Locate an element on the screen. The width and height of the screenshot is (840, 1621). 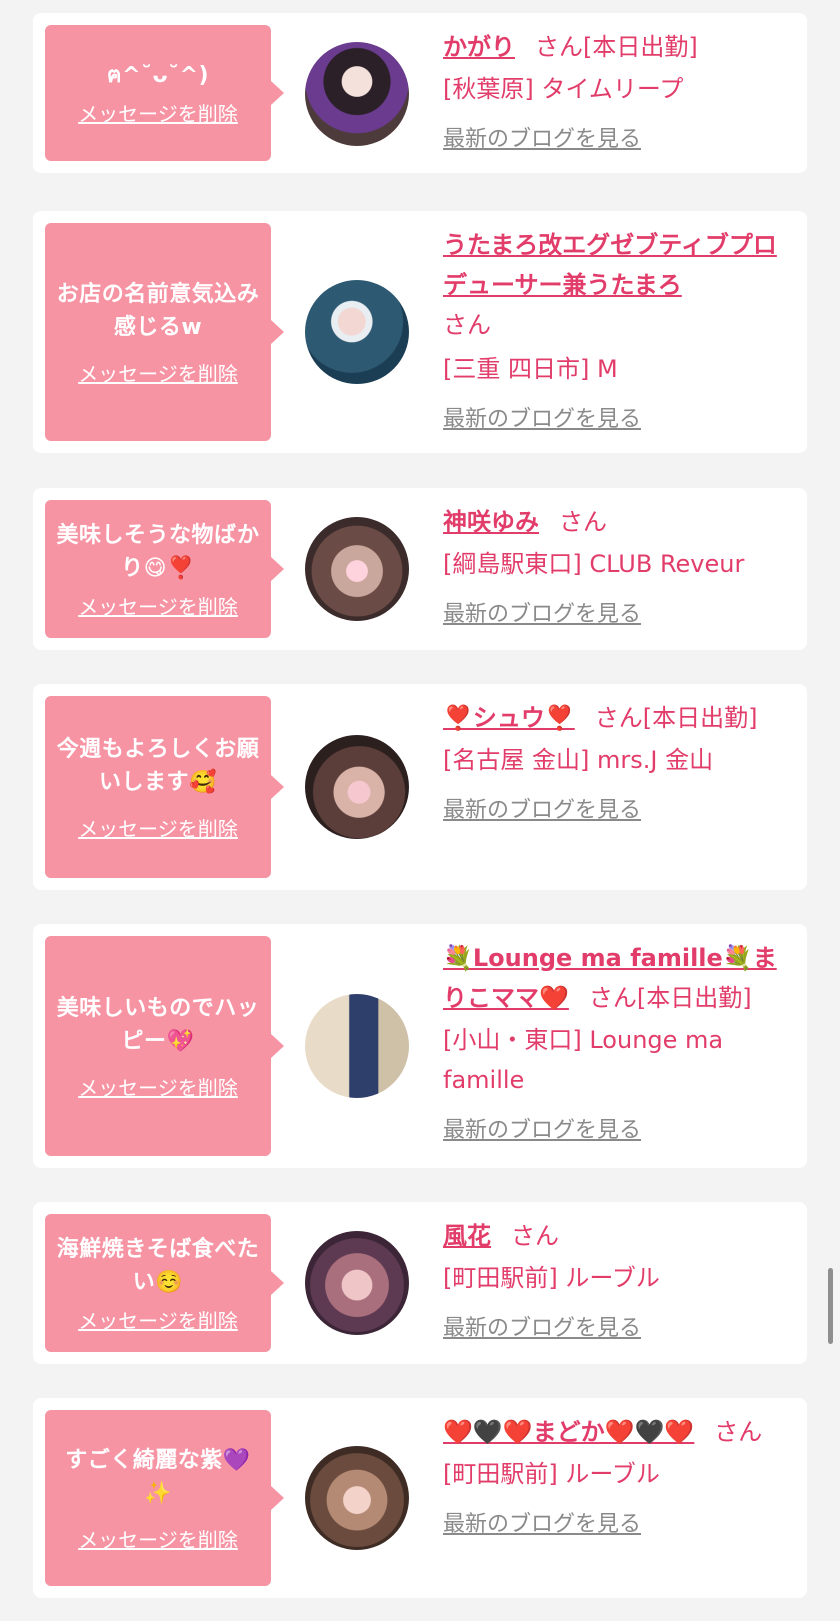
message-bubble: 今週もよろしくお願いします🥰 メッセージを削除 is located at coordinates (164, 787).